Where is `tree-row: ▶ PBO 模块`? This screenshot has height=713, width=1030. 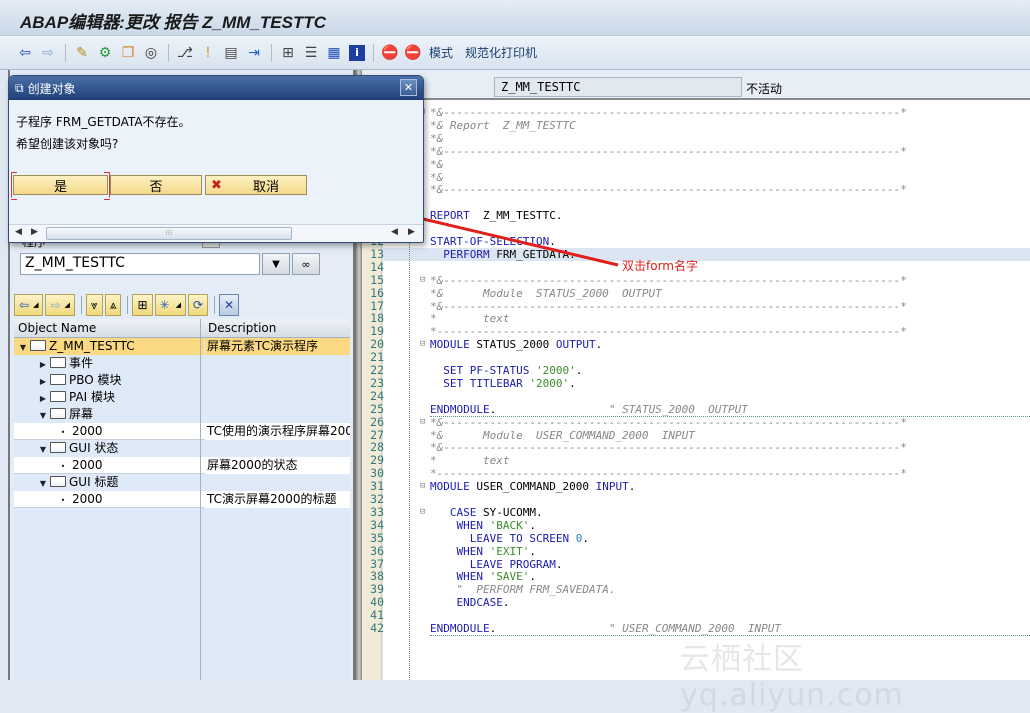
tree-row: ▶ PBO 模块 is located at coordinates (182, 380).